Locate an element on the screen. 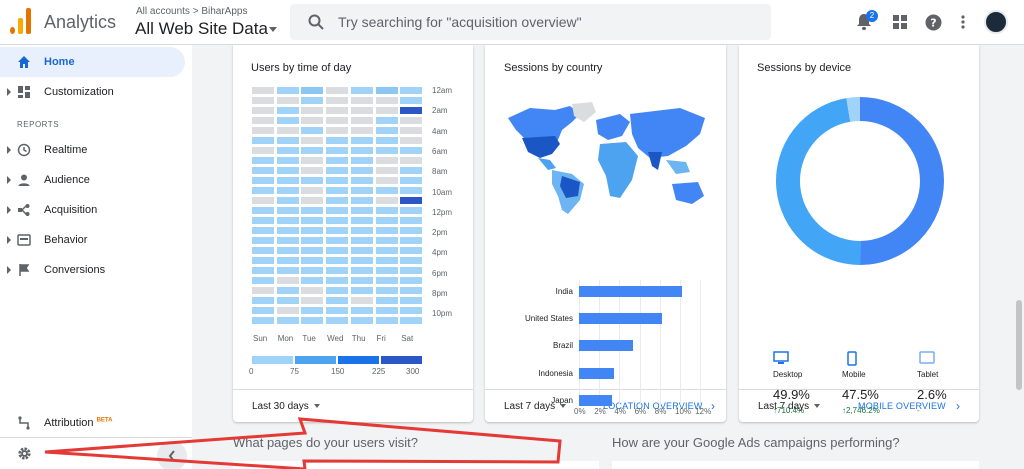 Image resolution: width=1024 pixels, height=469 pixels. more-vert-icon is located at coordinates (963, 22).